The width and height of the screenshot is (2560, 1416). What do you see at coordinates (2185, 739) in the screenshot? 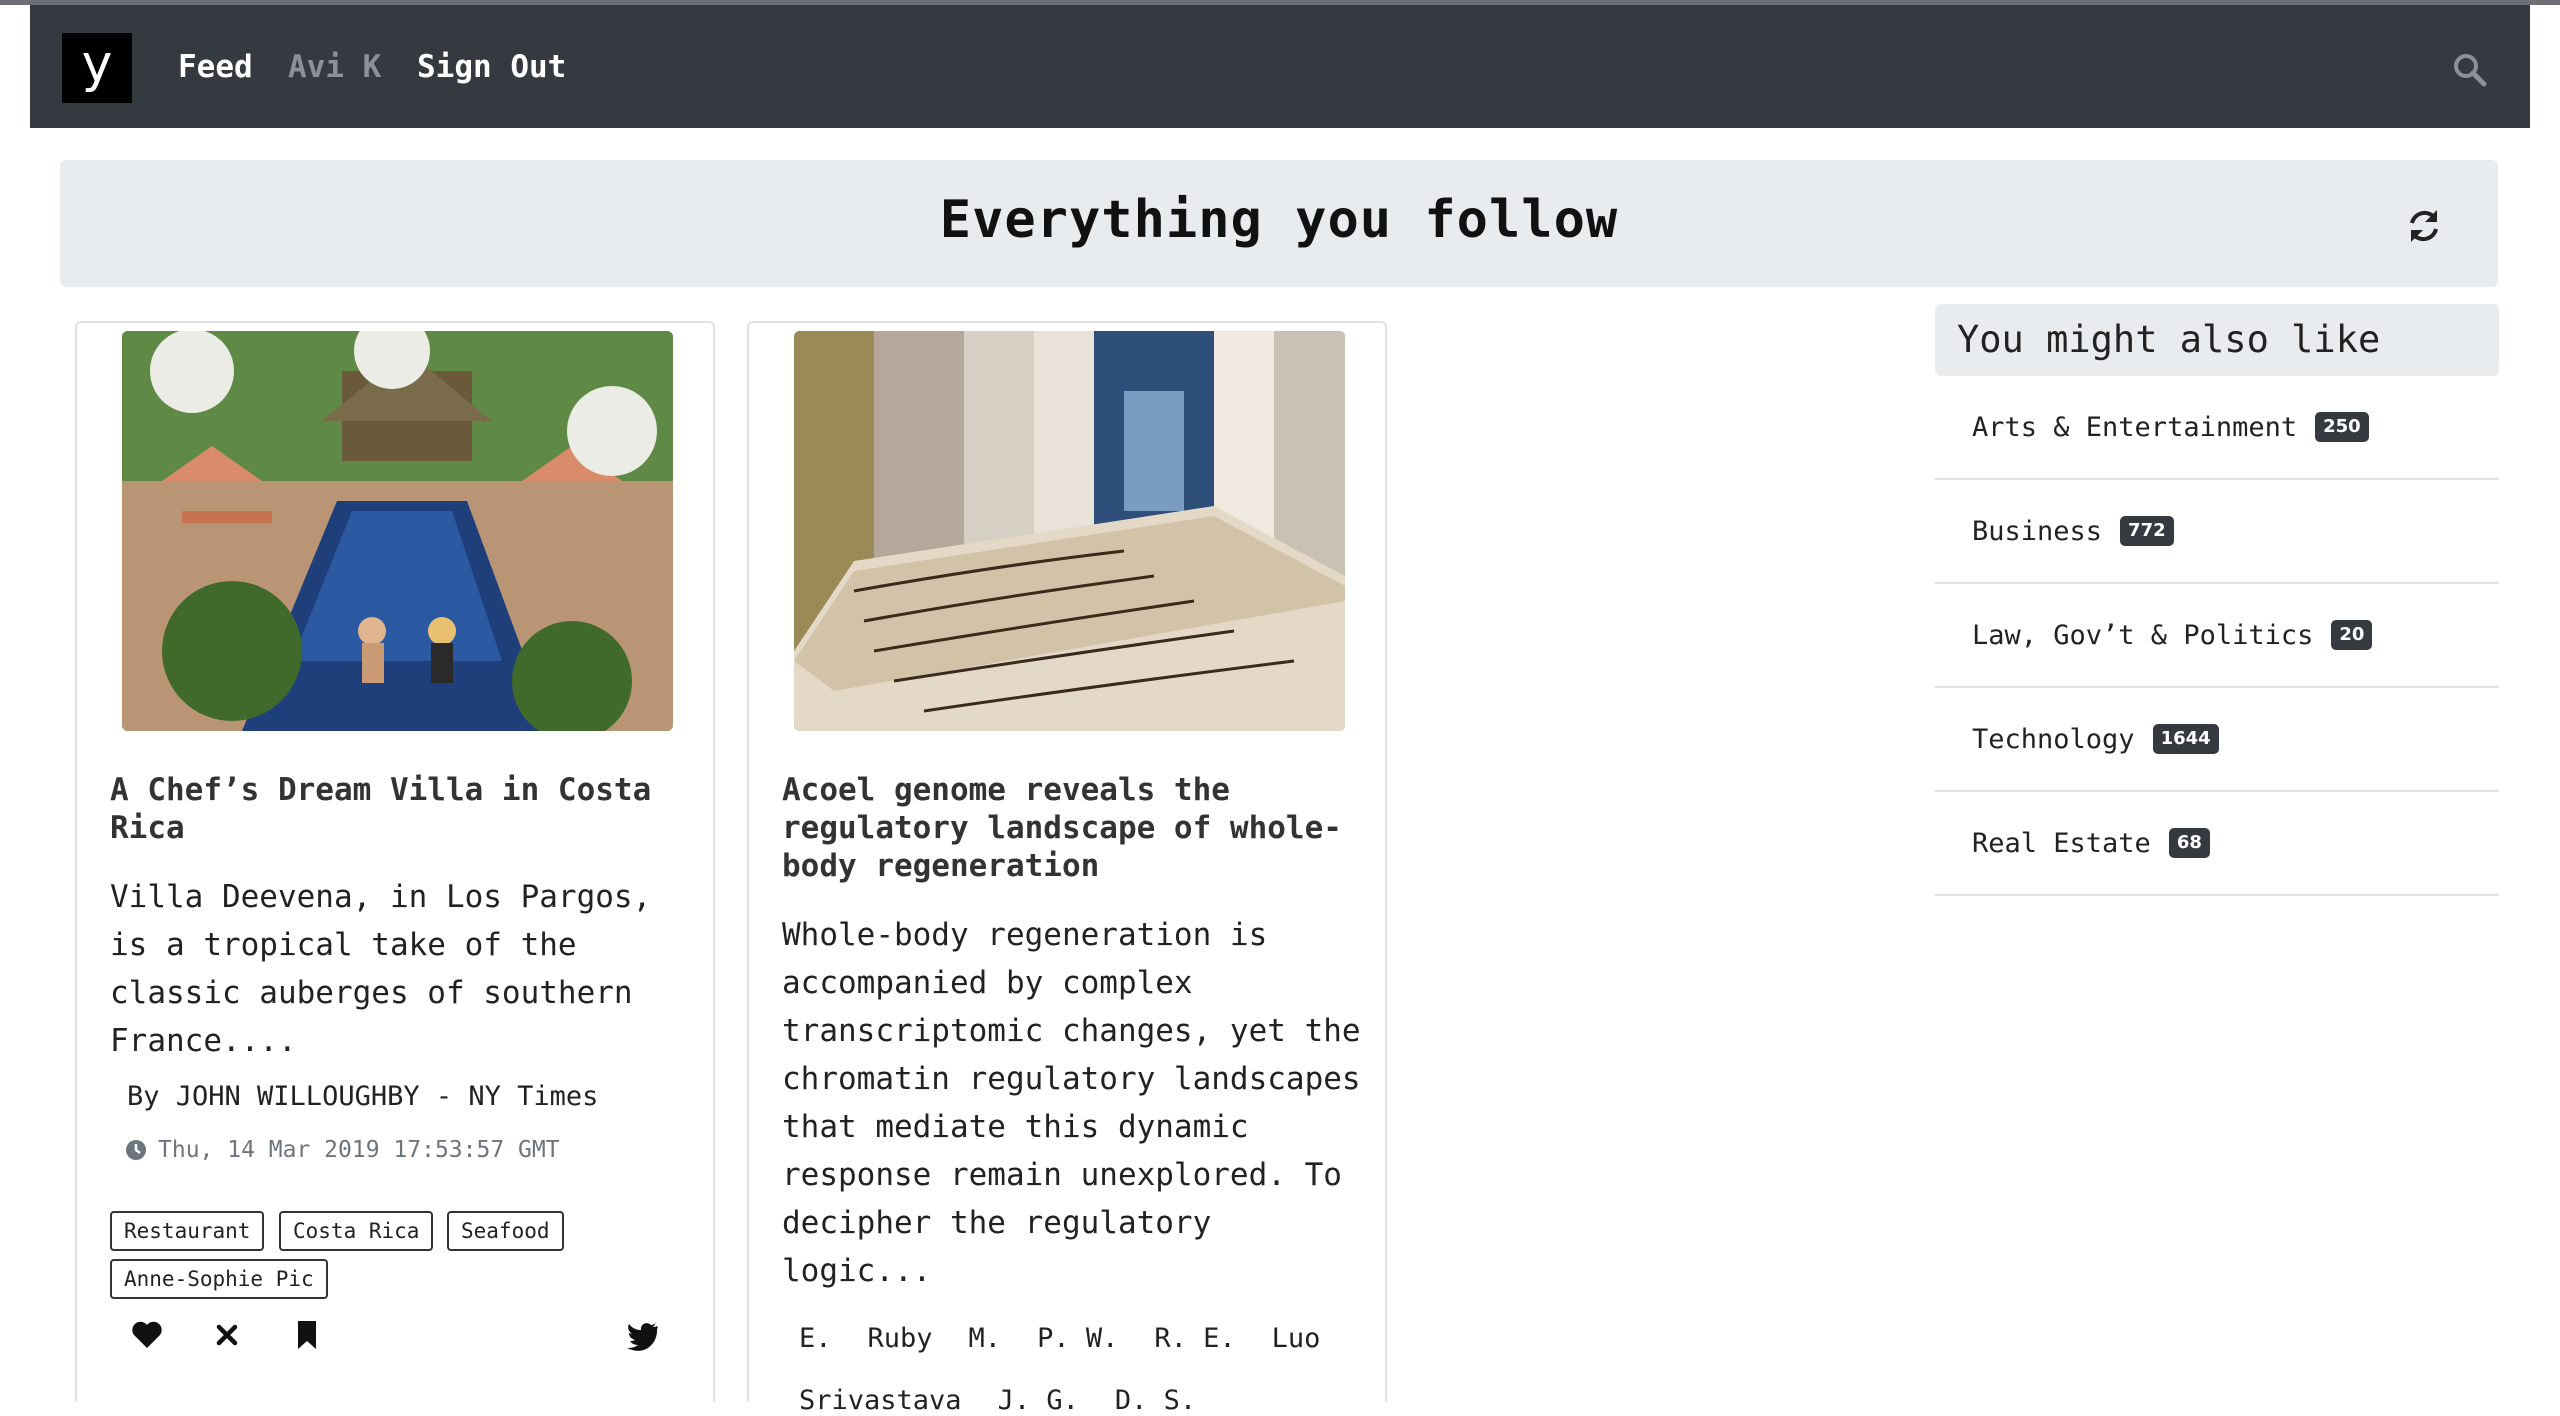
I see `count-badge: 1644` at bounding box center [2185, 739].